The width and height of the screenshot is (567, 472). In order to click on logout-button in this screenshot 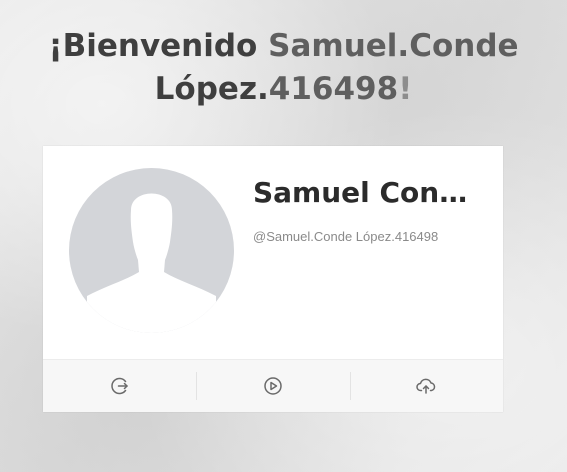, I will do `click(119, 386)`.